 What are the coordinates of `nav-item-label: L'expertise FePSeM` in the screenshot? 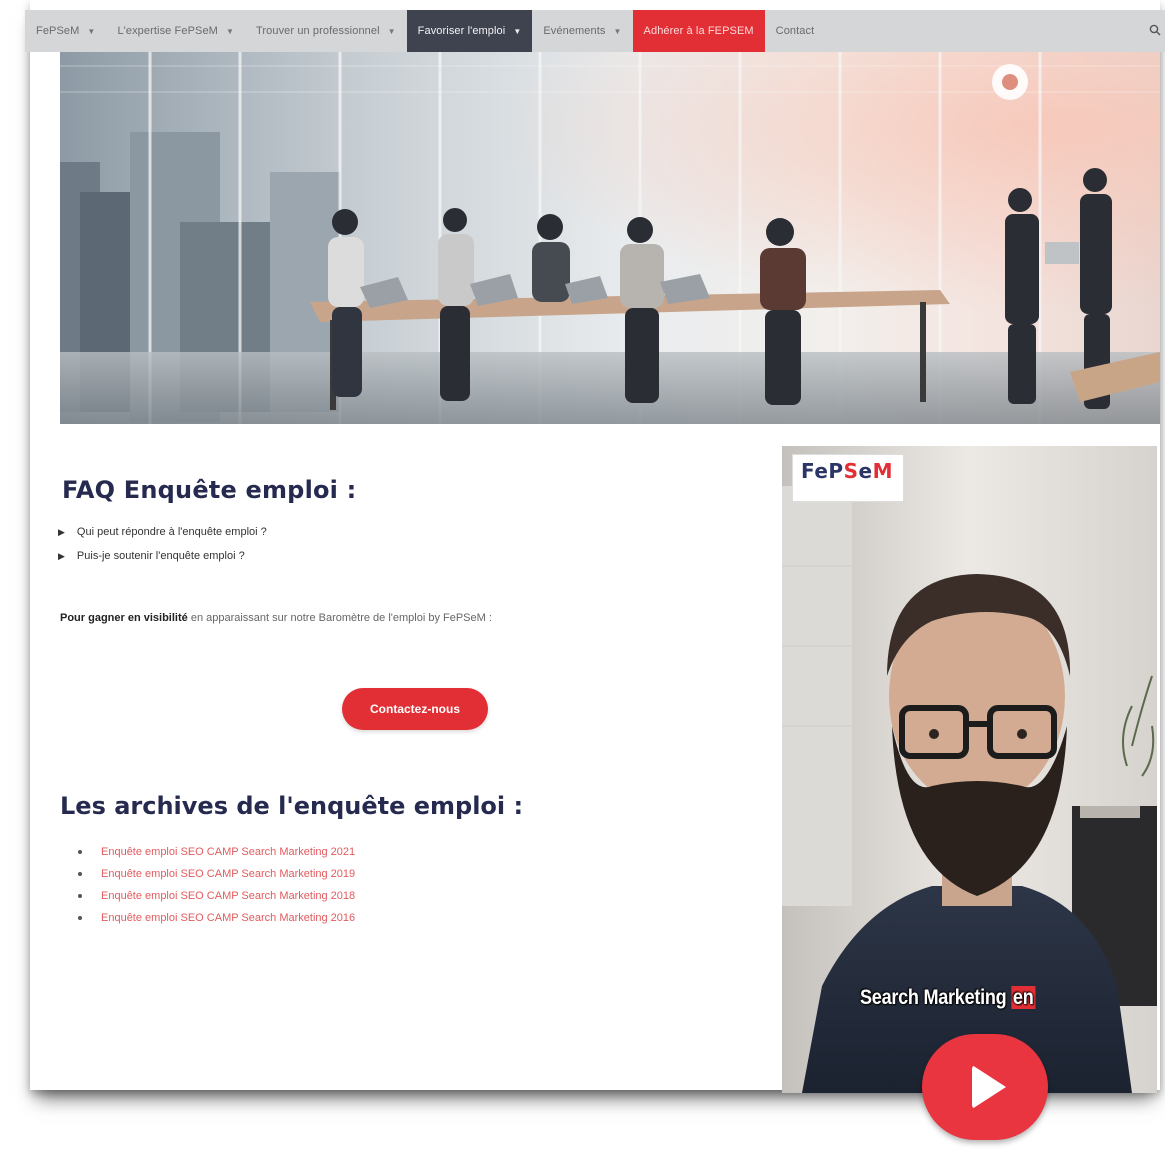 It's located at (167, 31).